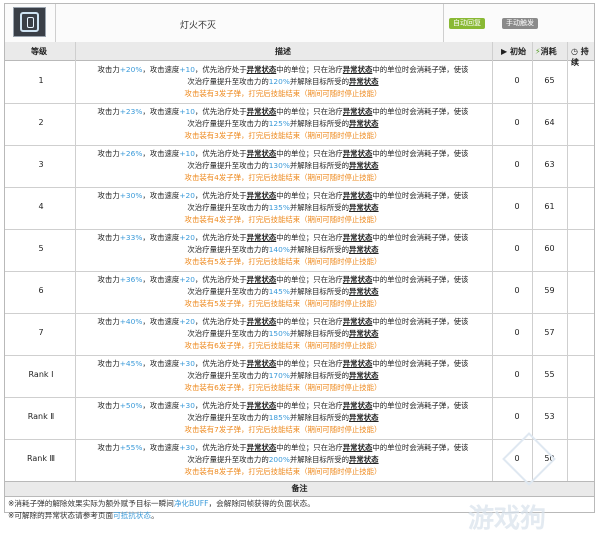  Describe the element at coordinates (41, 458) in the screenshot. I see `row-level: Rank Ⅲ` at that location.